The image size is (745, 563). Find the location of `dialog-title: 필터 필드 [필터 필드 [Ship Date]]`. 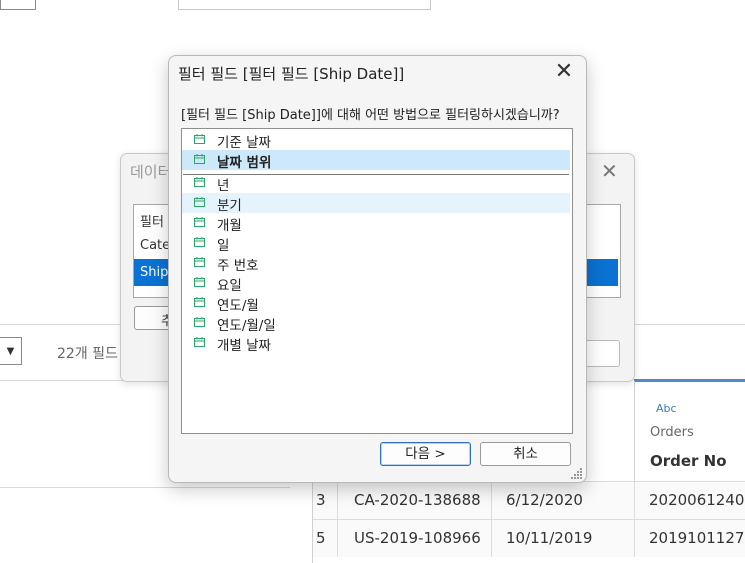

dialog-title: 필터 필드 [필터 필드 [Ship Date]] is located at coordinates (291, 74).